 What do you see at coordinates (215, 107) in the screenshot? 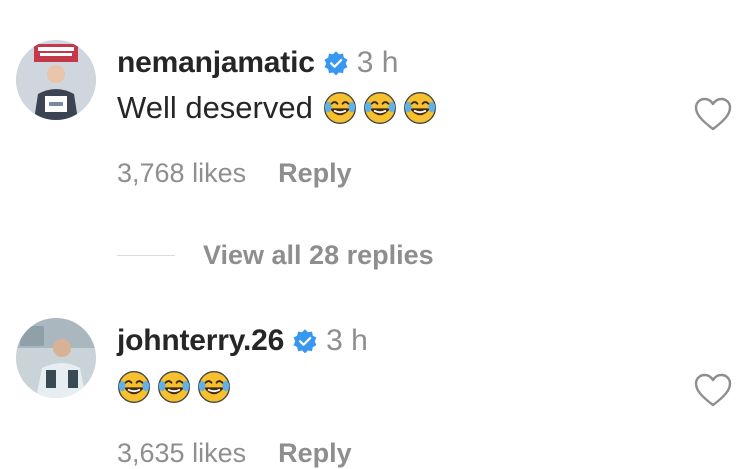
I see `comment-text: Well deserved` at bounding box center [215, 107].